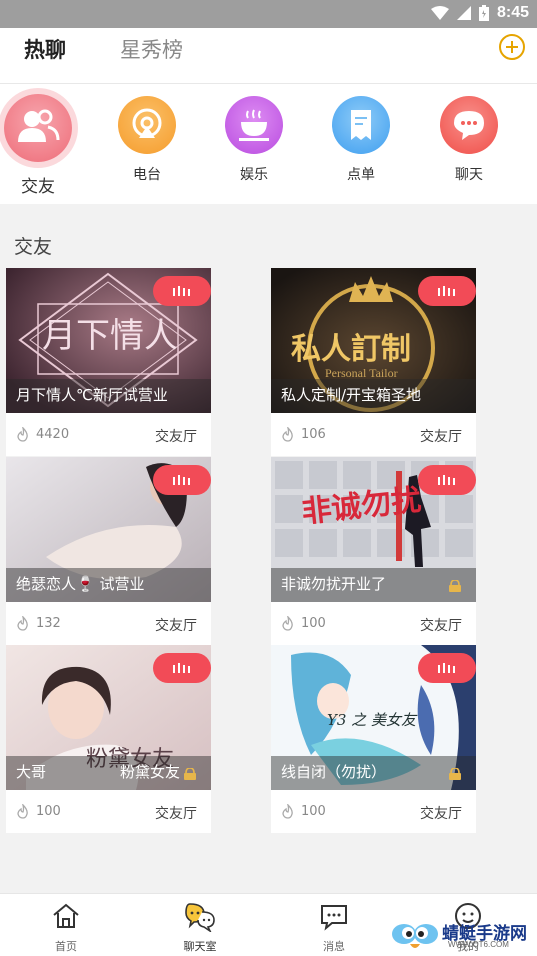 This screenshot has width=537, height=956. I want to click on category-bar: 交友 电台 娱乐 点单 聊天, so click(268, 144).